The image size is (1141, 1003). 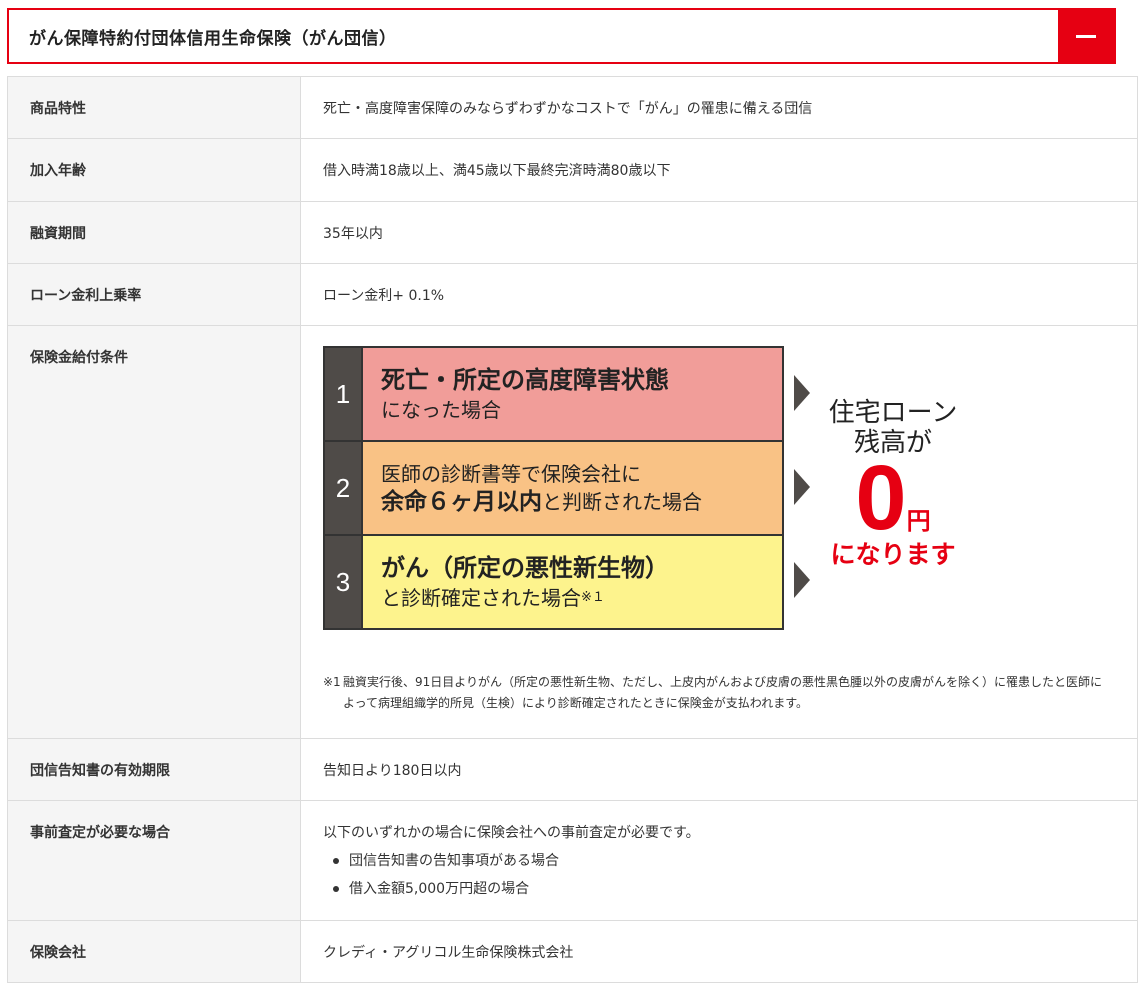 What do you see at coordinates (719, 232) in the screenshot?
I see `row-value: 35年以内` at bounding box center [719, 232].